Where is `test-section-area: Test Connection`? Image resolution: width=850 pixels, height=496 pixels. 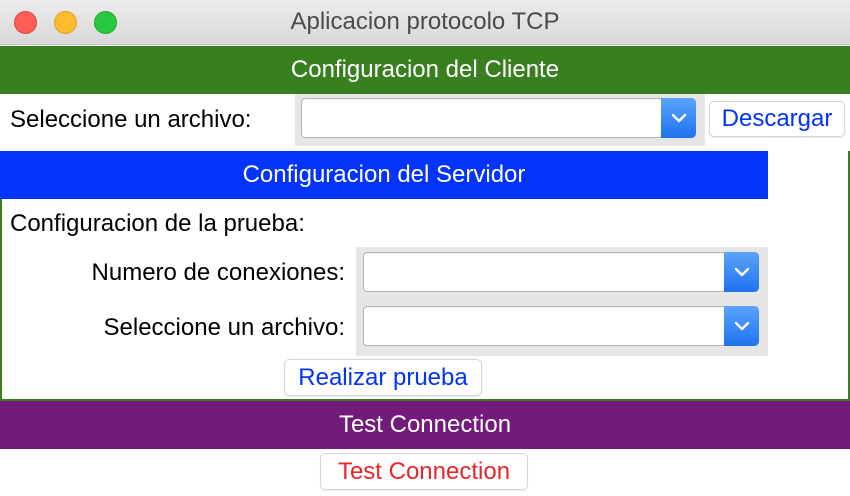 test-section-area: Test Connection is located at coordinates (425, 472).